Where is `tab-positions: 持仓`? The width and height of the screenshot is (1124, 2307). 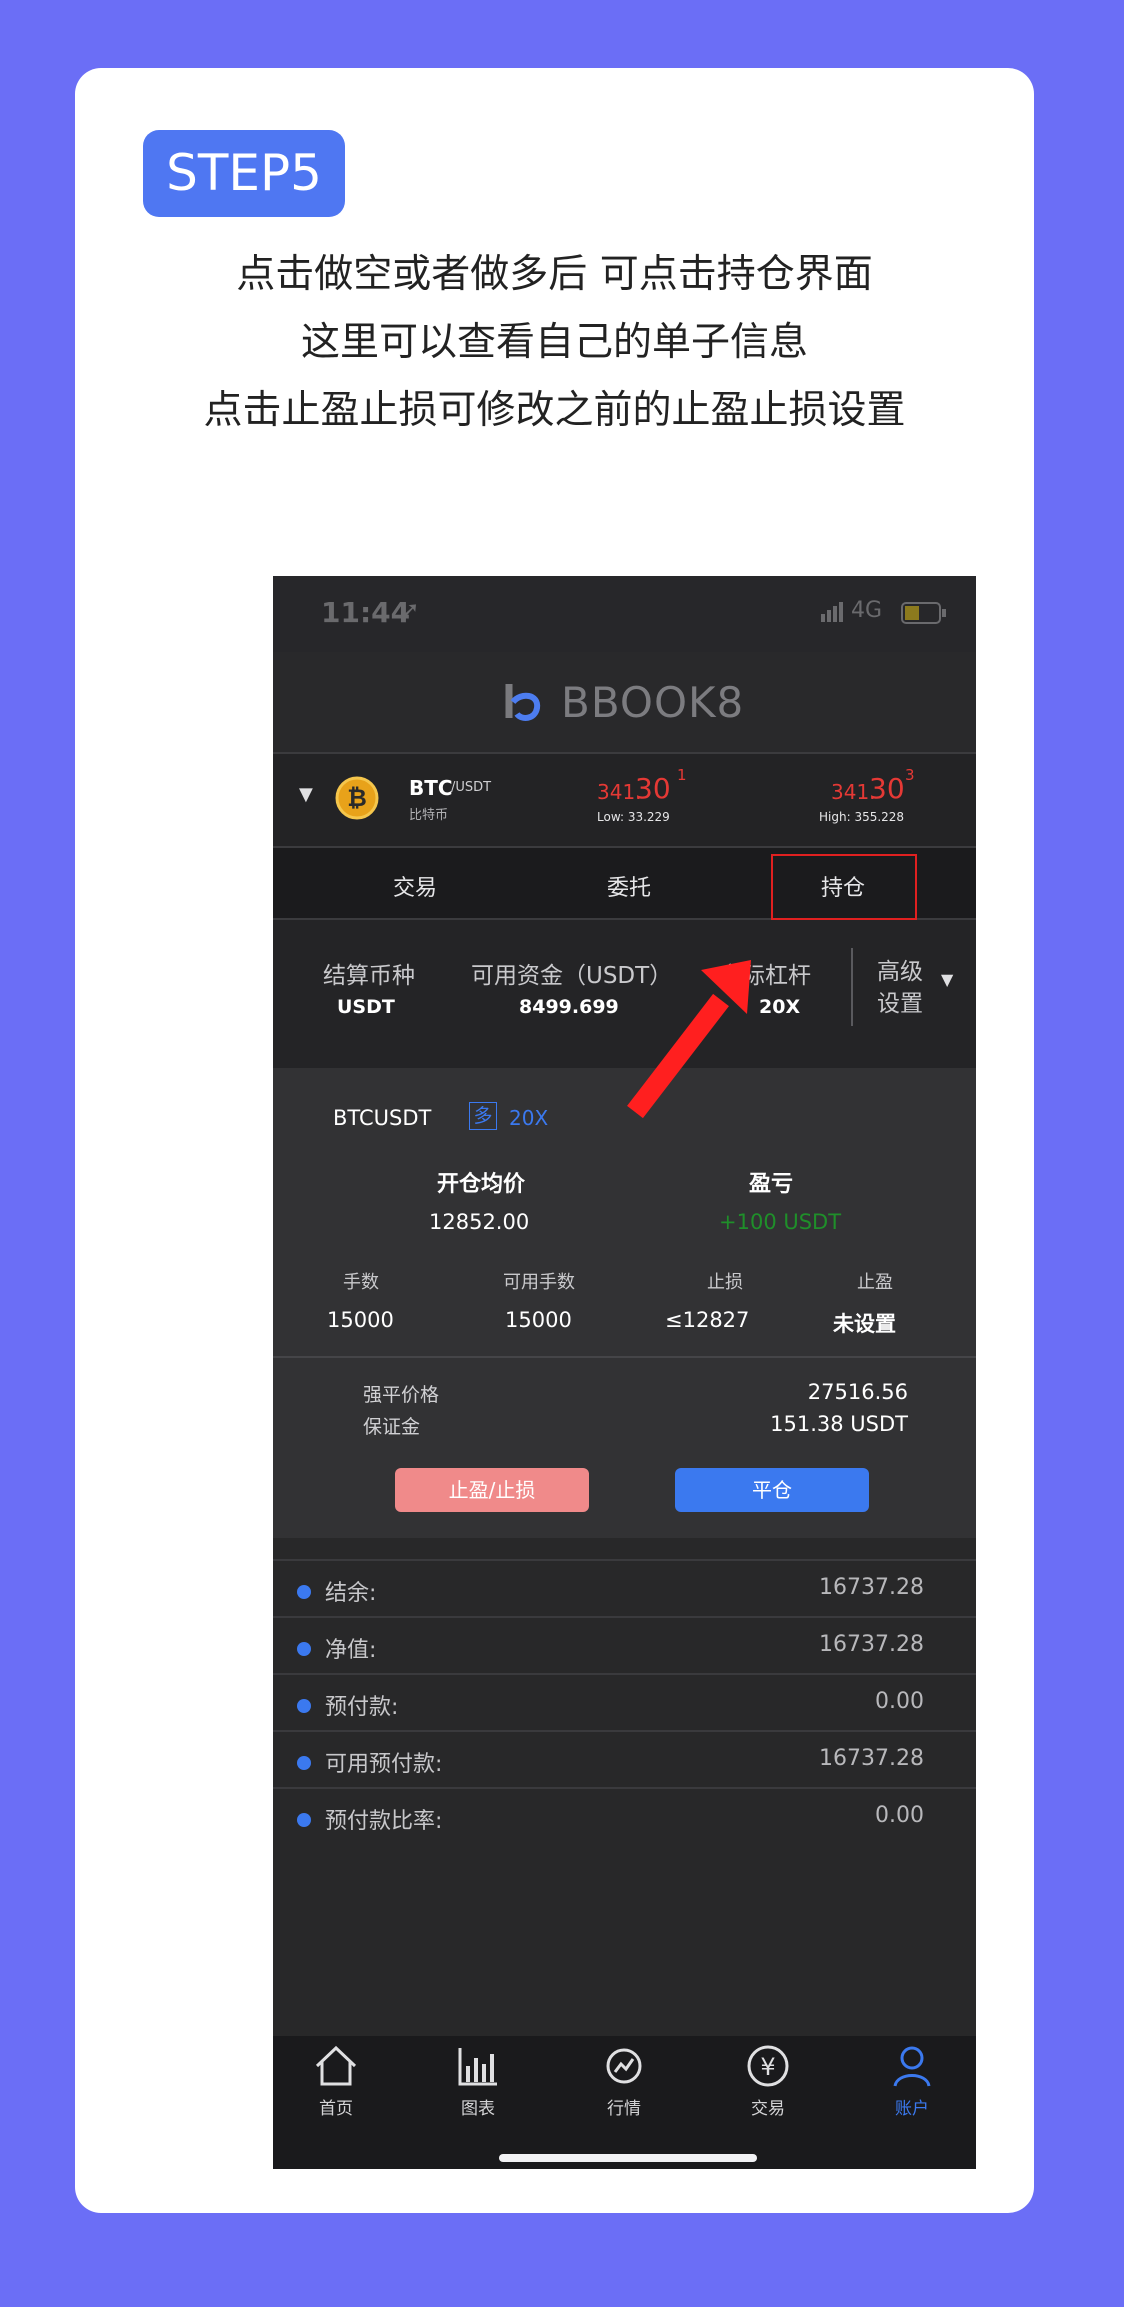
tab-positions: 持仓 is located at coordinates (843, 886).